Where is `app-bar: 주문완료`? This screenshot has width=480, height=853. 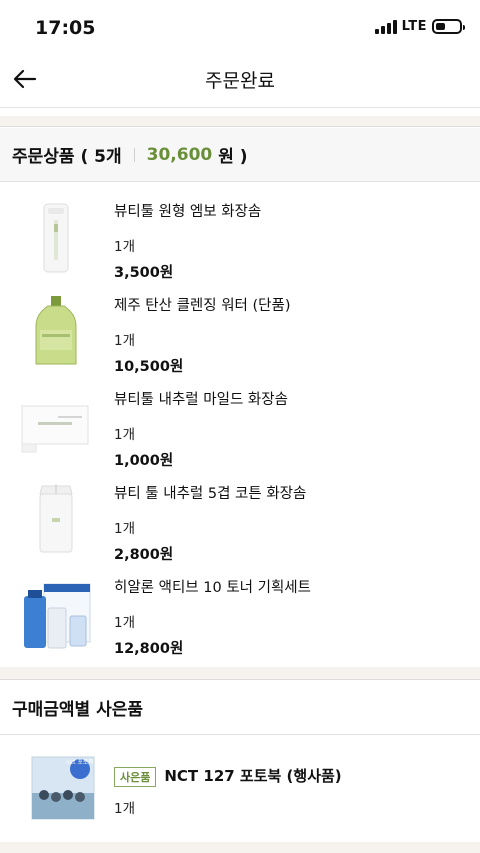
app-bar: 주문완료 is located at coordinates (240, 82).